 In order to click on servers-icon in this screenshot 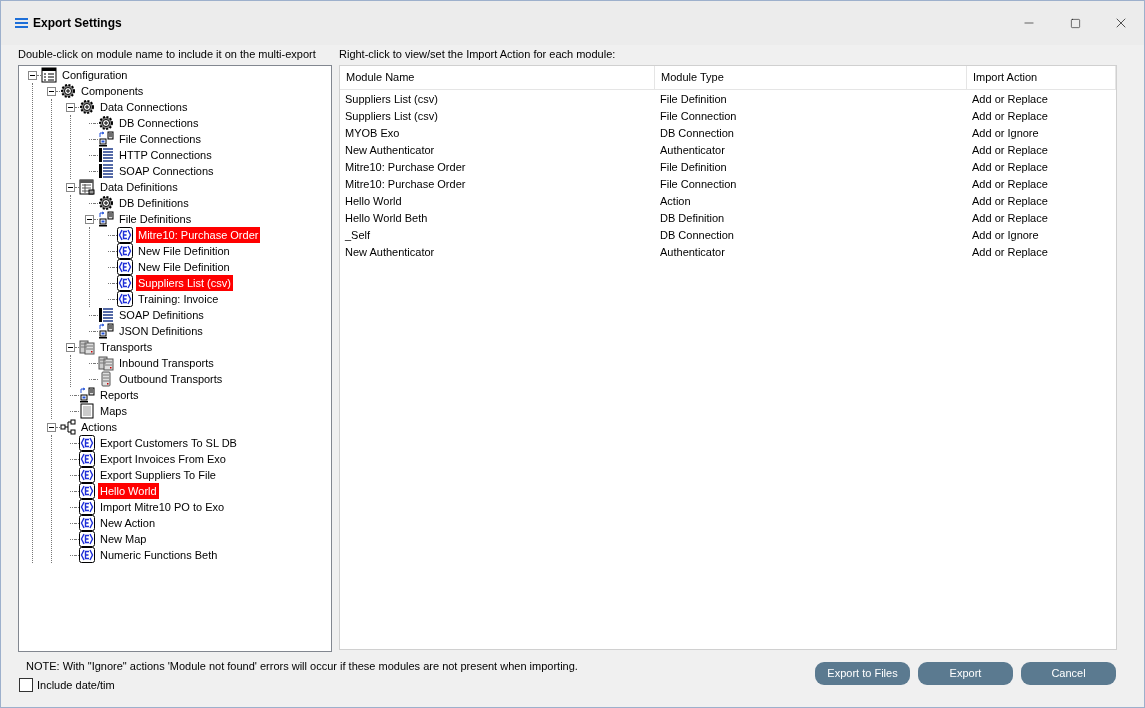, I will do `click(87, 347)`.